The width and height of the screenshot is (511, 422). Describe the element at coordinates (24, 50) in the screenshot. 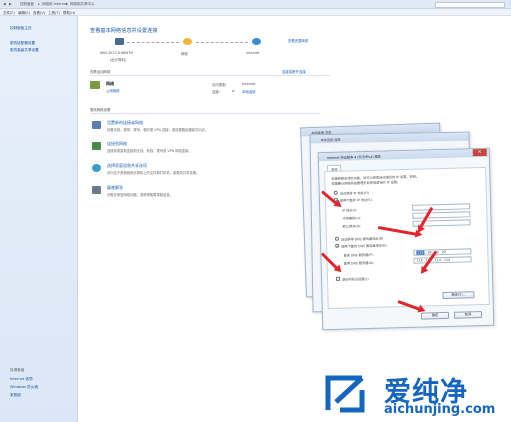

I see `sidebar-link-sharing: 更改高级共享设置` at that location.